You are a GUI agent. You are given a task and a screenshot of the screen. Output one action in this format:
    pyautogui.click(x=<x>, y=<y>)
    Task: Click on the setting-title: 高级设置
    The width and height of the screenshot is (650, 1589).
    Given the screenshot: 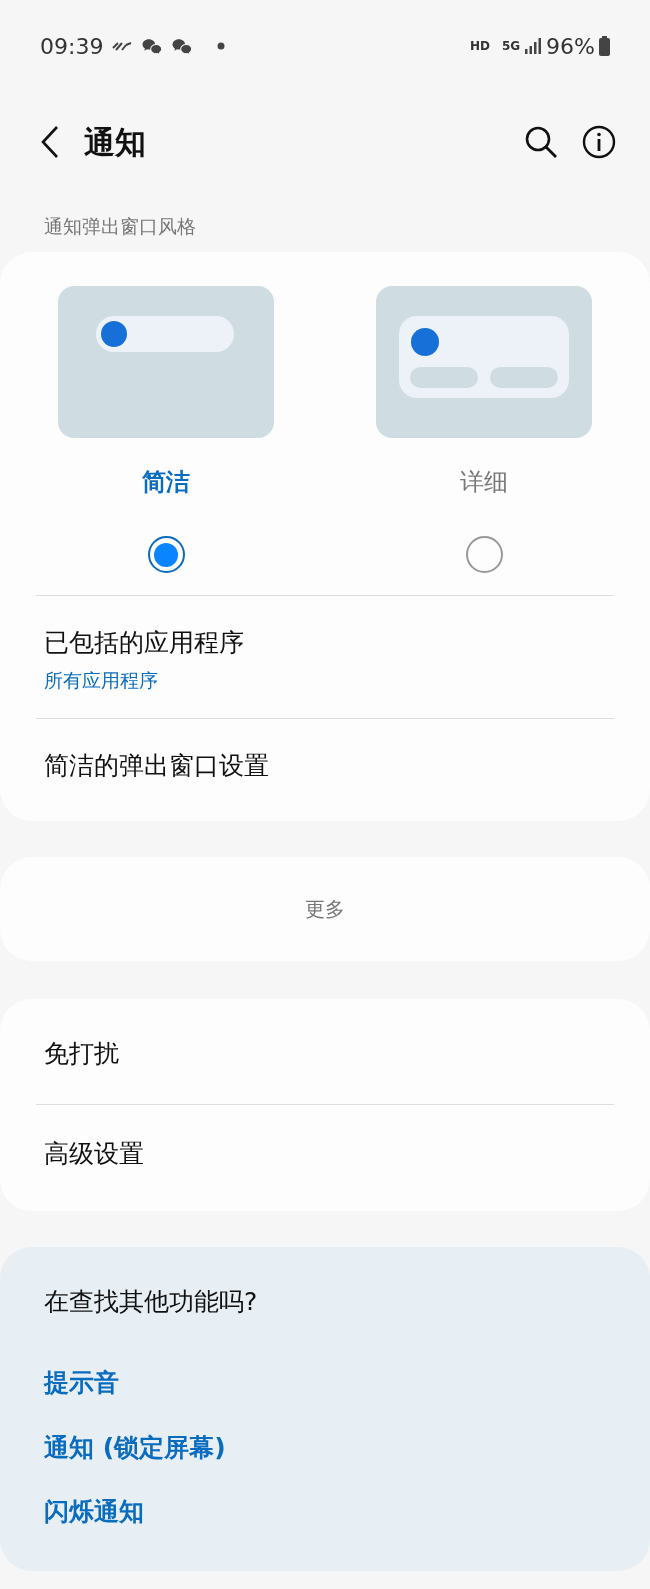 What is the action you would take?
    pyautogui.click(x=325, y=1155)
    